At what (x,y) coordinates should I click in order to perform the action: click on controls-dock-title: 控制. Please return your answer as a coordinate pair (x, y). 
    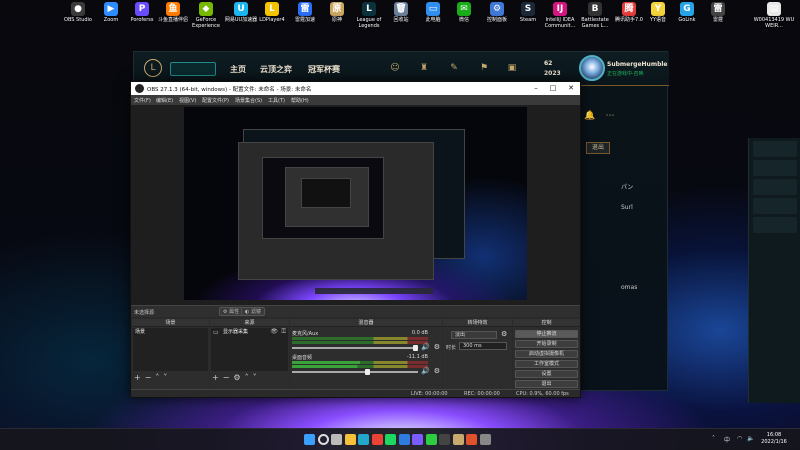
    Looking at the image, I should click on (546, 323).